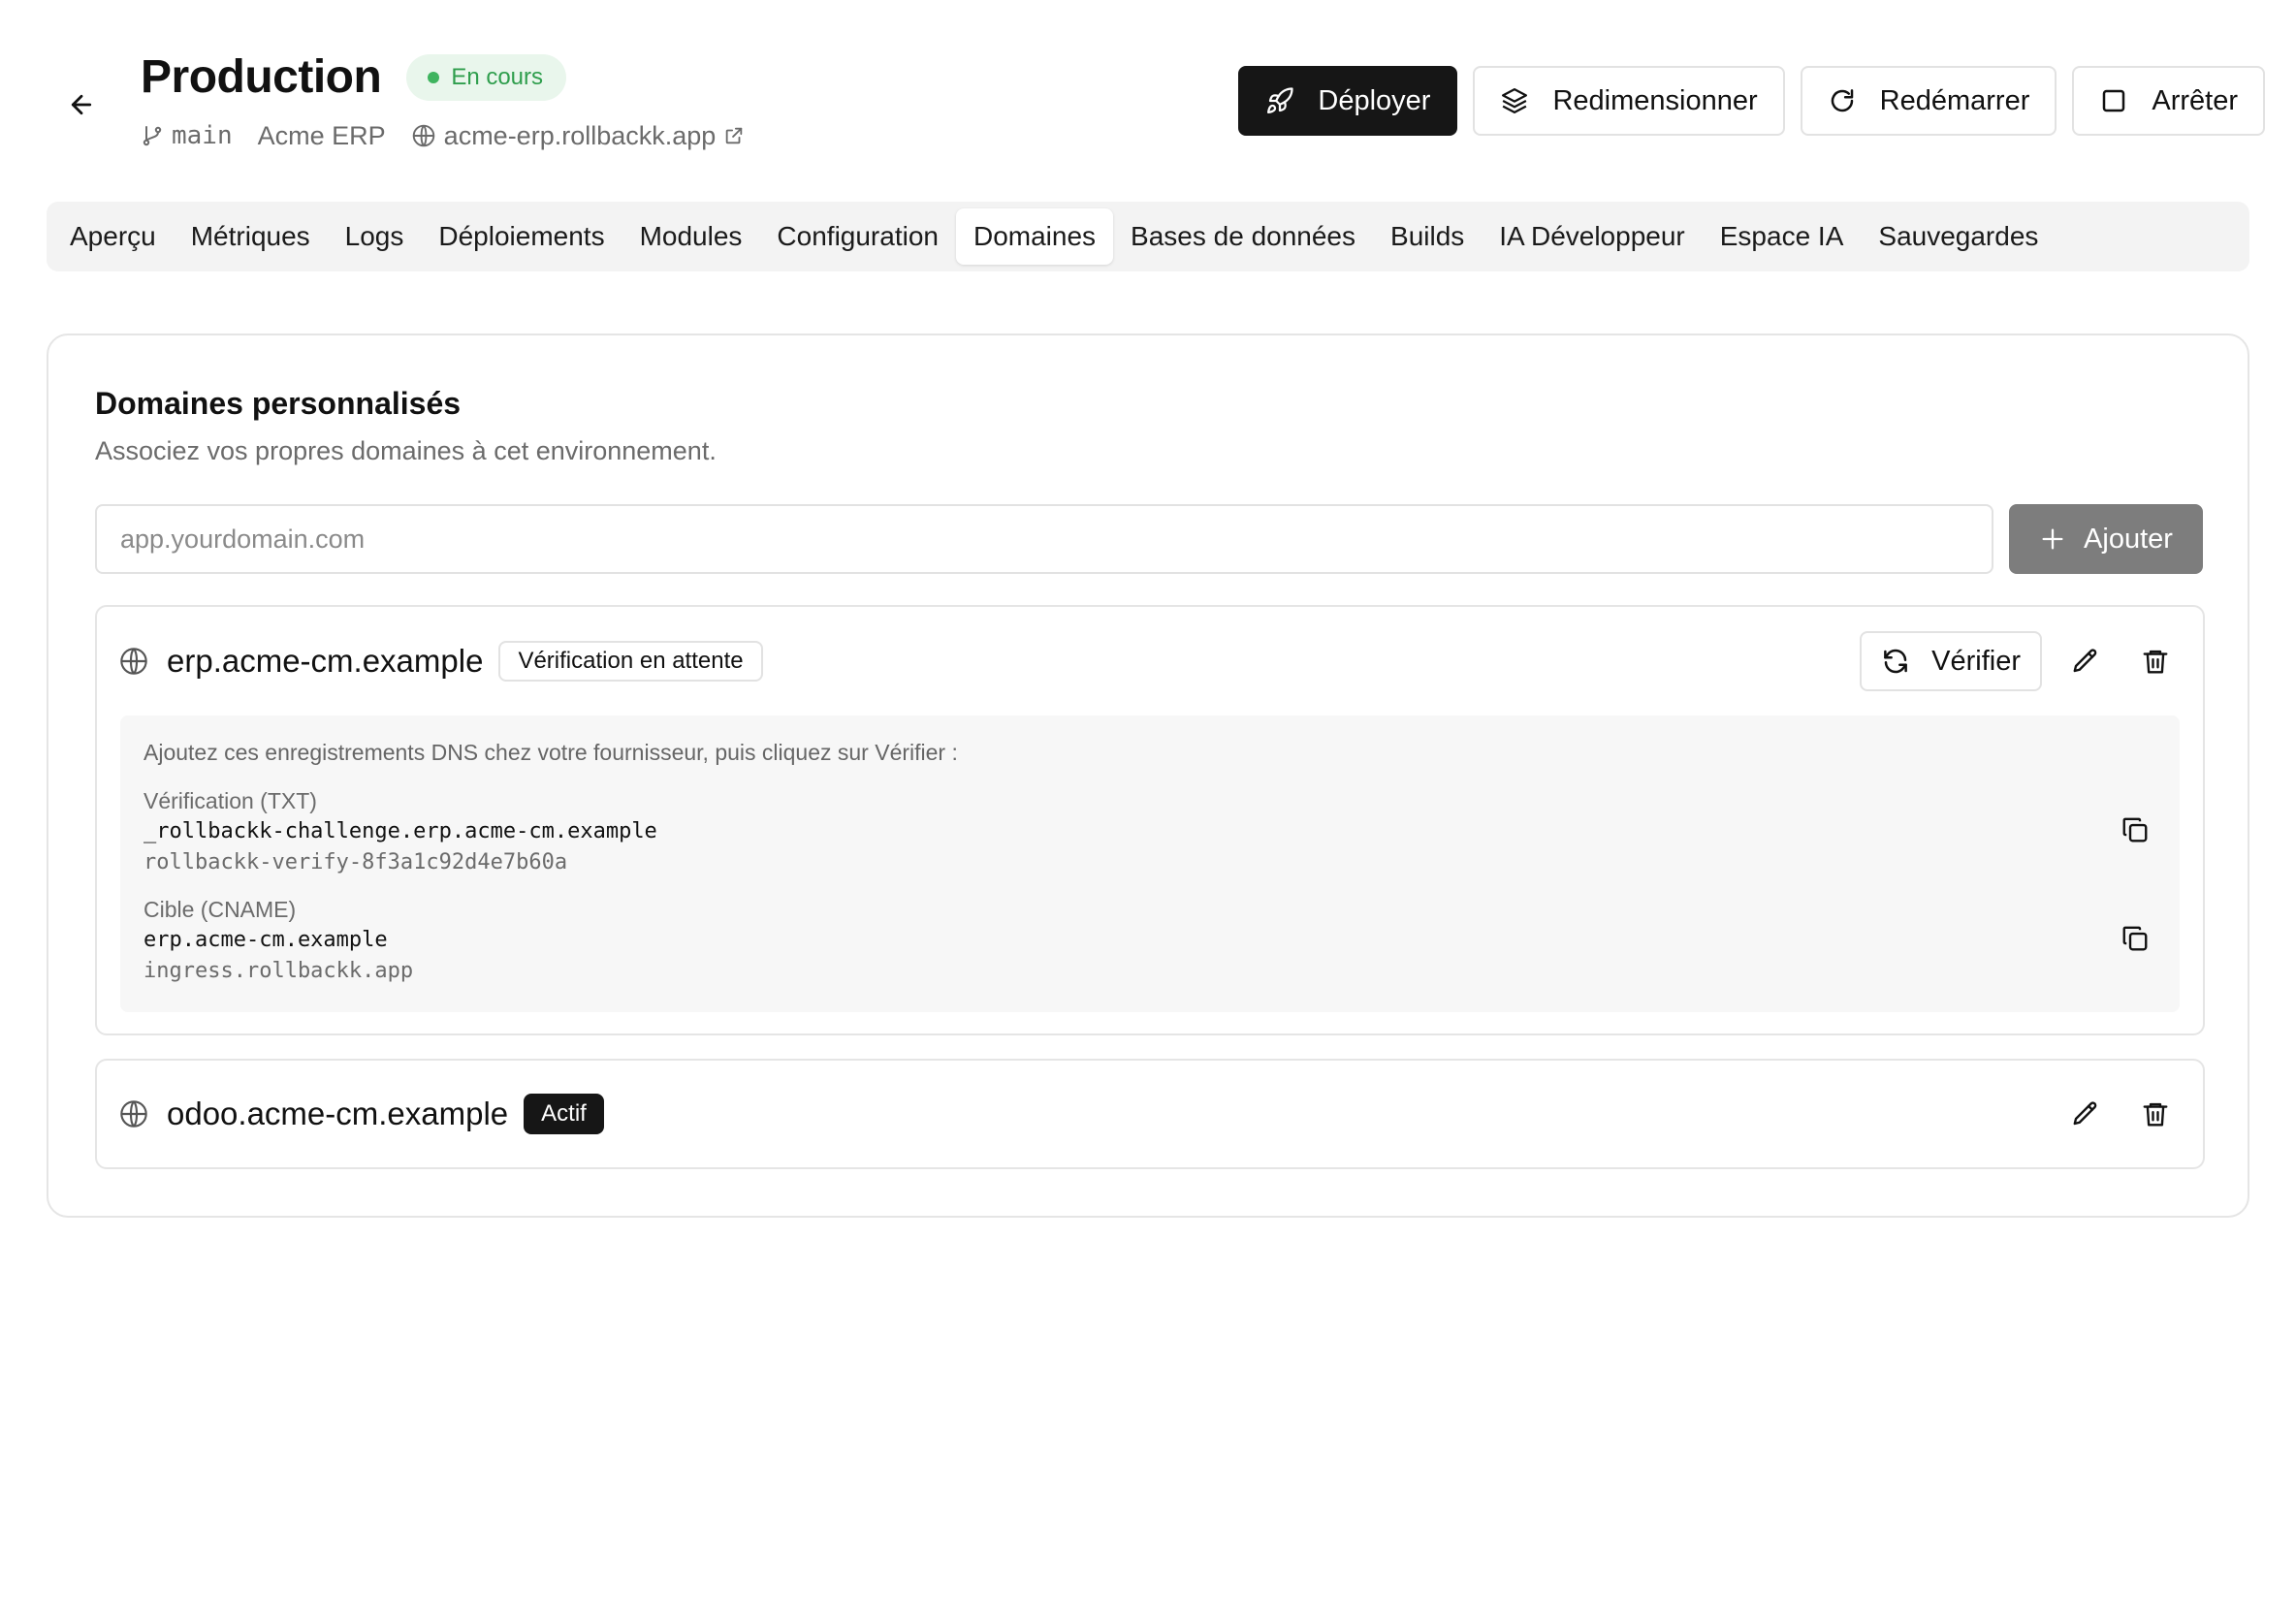  Describe the element at coordinates (857, 236) in the screenshot. I see `tab-configuration: Configuration` at that location.